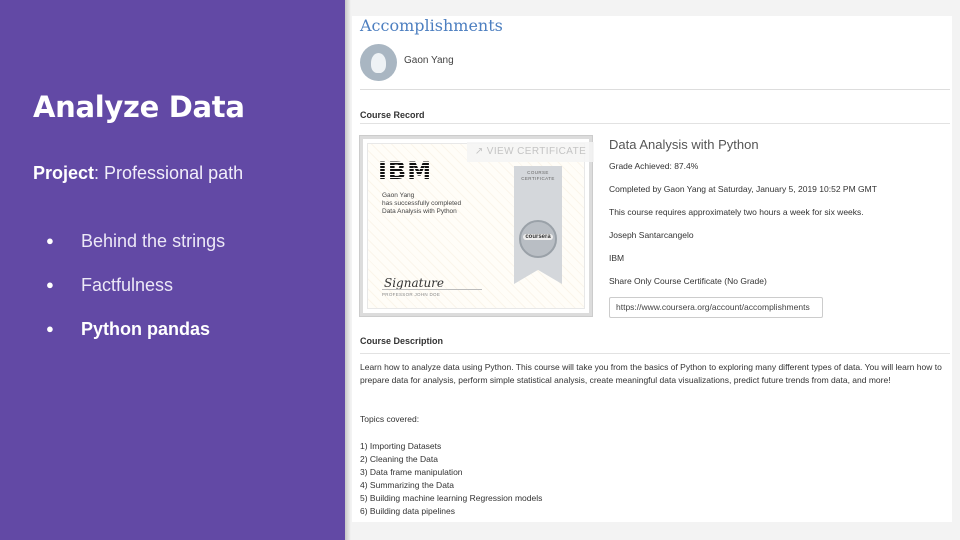 The height and width of the screenshot is (540, 960). What do you see at coordinates (399, 459) in the screenshot?
I see `list-item: 2) Cleaning the Data` at bounding box center [399, 459].